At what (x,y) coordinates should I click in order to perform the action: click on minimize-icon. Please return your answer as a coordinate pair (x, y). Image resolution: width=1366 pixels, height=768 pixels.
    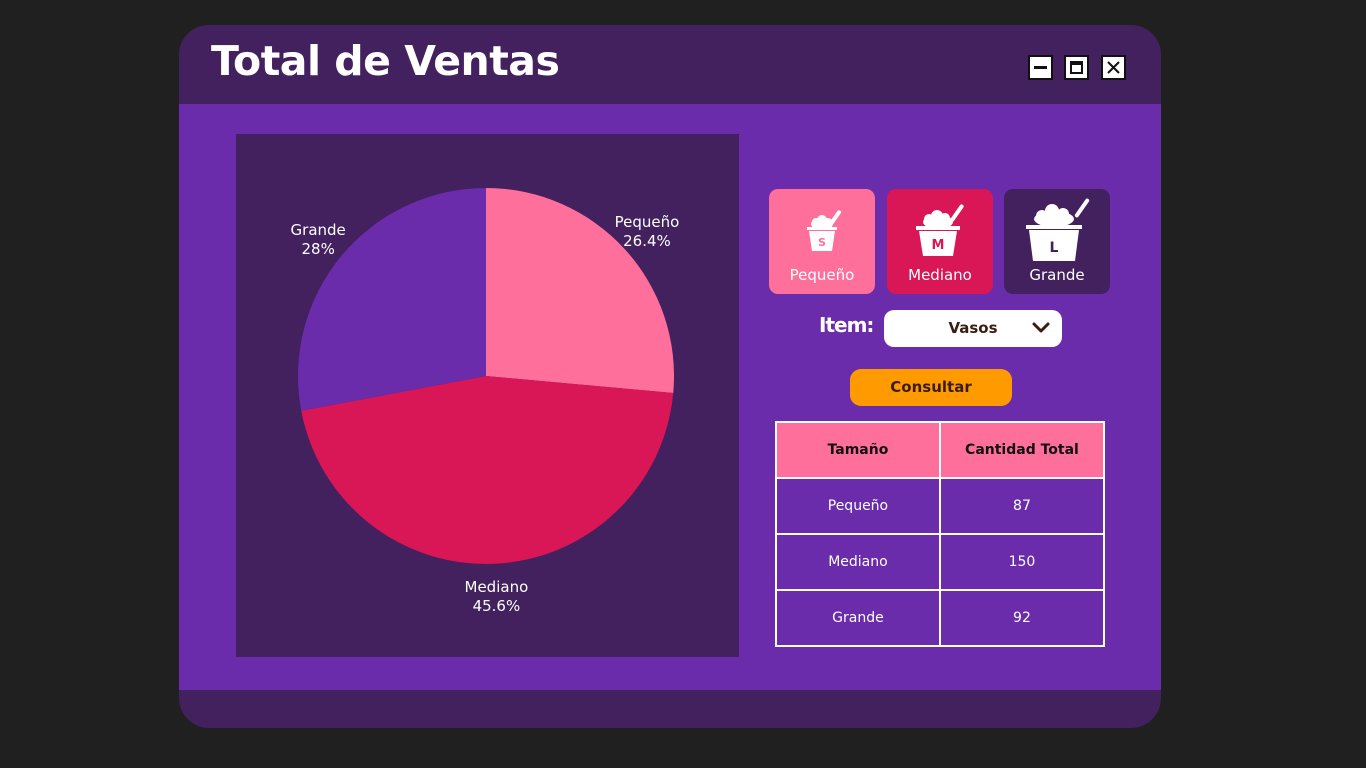
    Looking at the image, I should click on (1040, 67).